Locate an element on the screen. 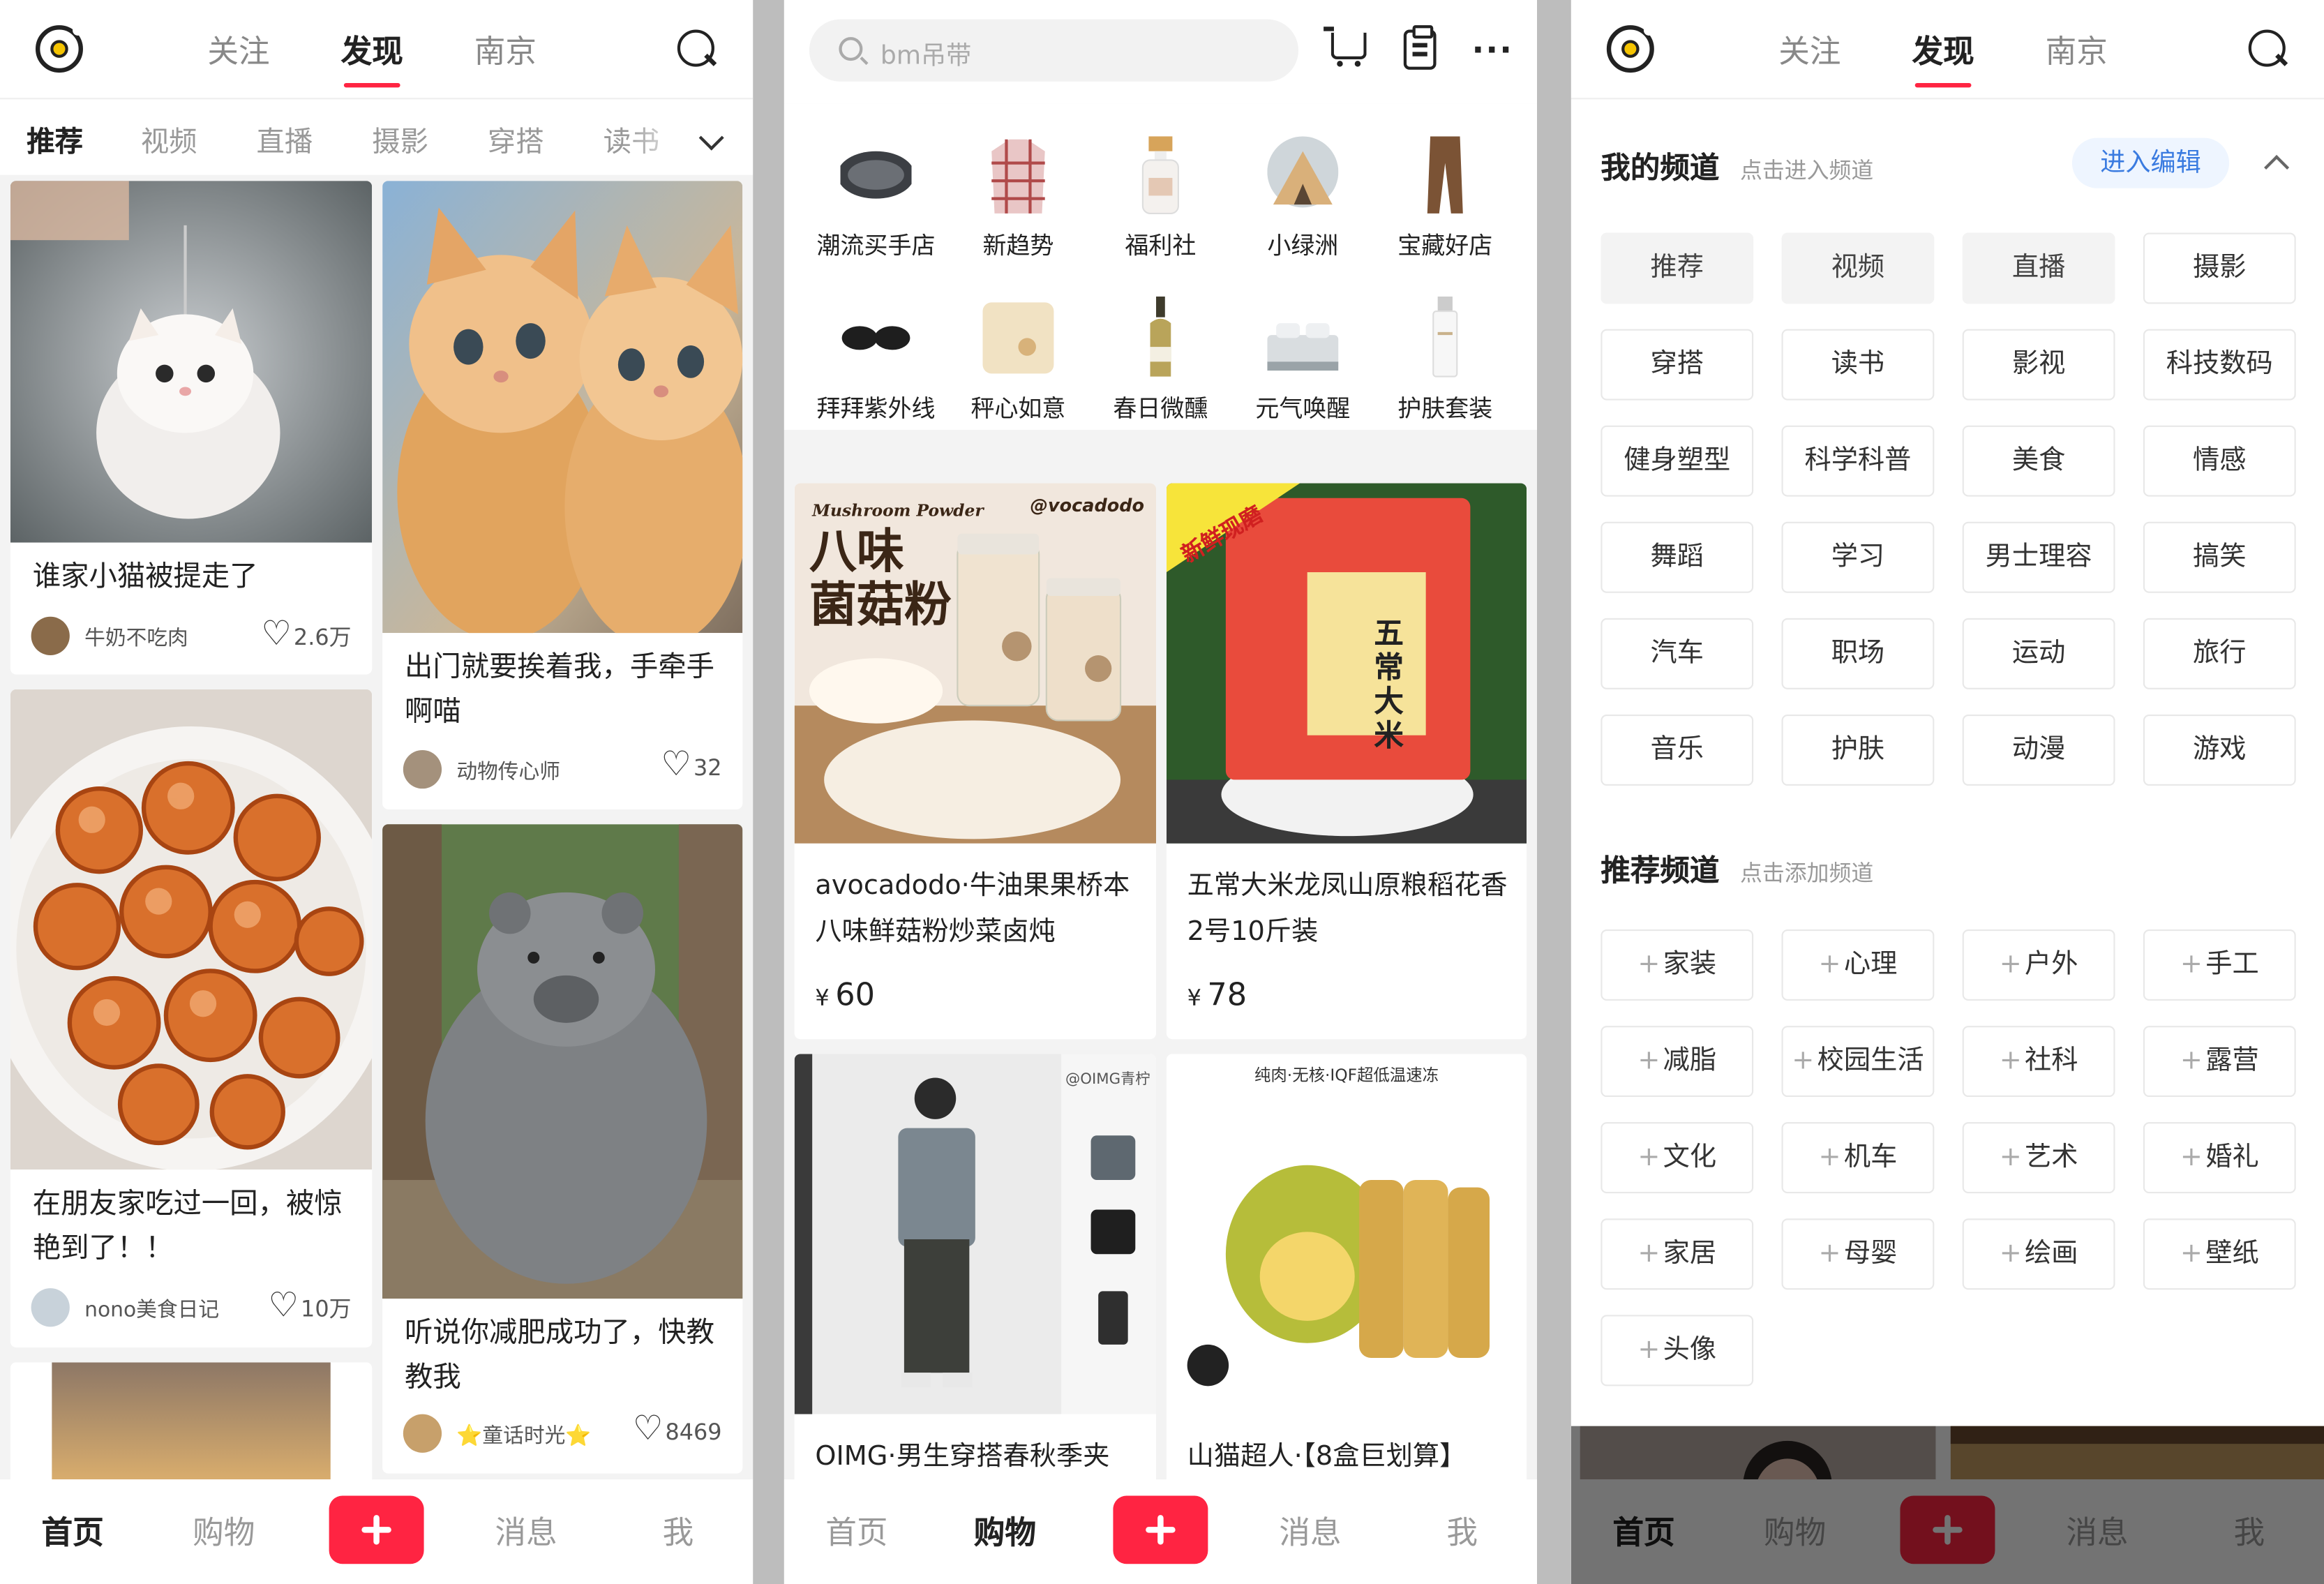 The height and width of the screenshot is (1584, 2324). channel-outfit: 穿搭 is located at coordinates (516, 140).